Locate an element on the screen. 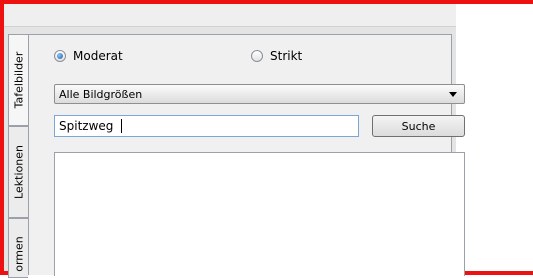 This screenshot has width=533, height=278. tab-tafelbilder: Tafelbilder is located at coordinates (18, 80).